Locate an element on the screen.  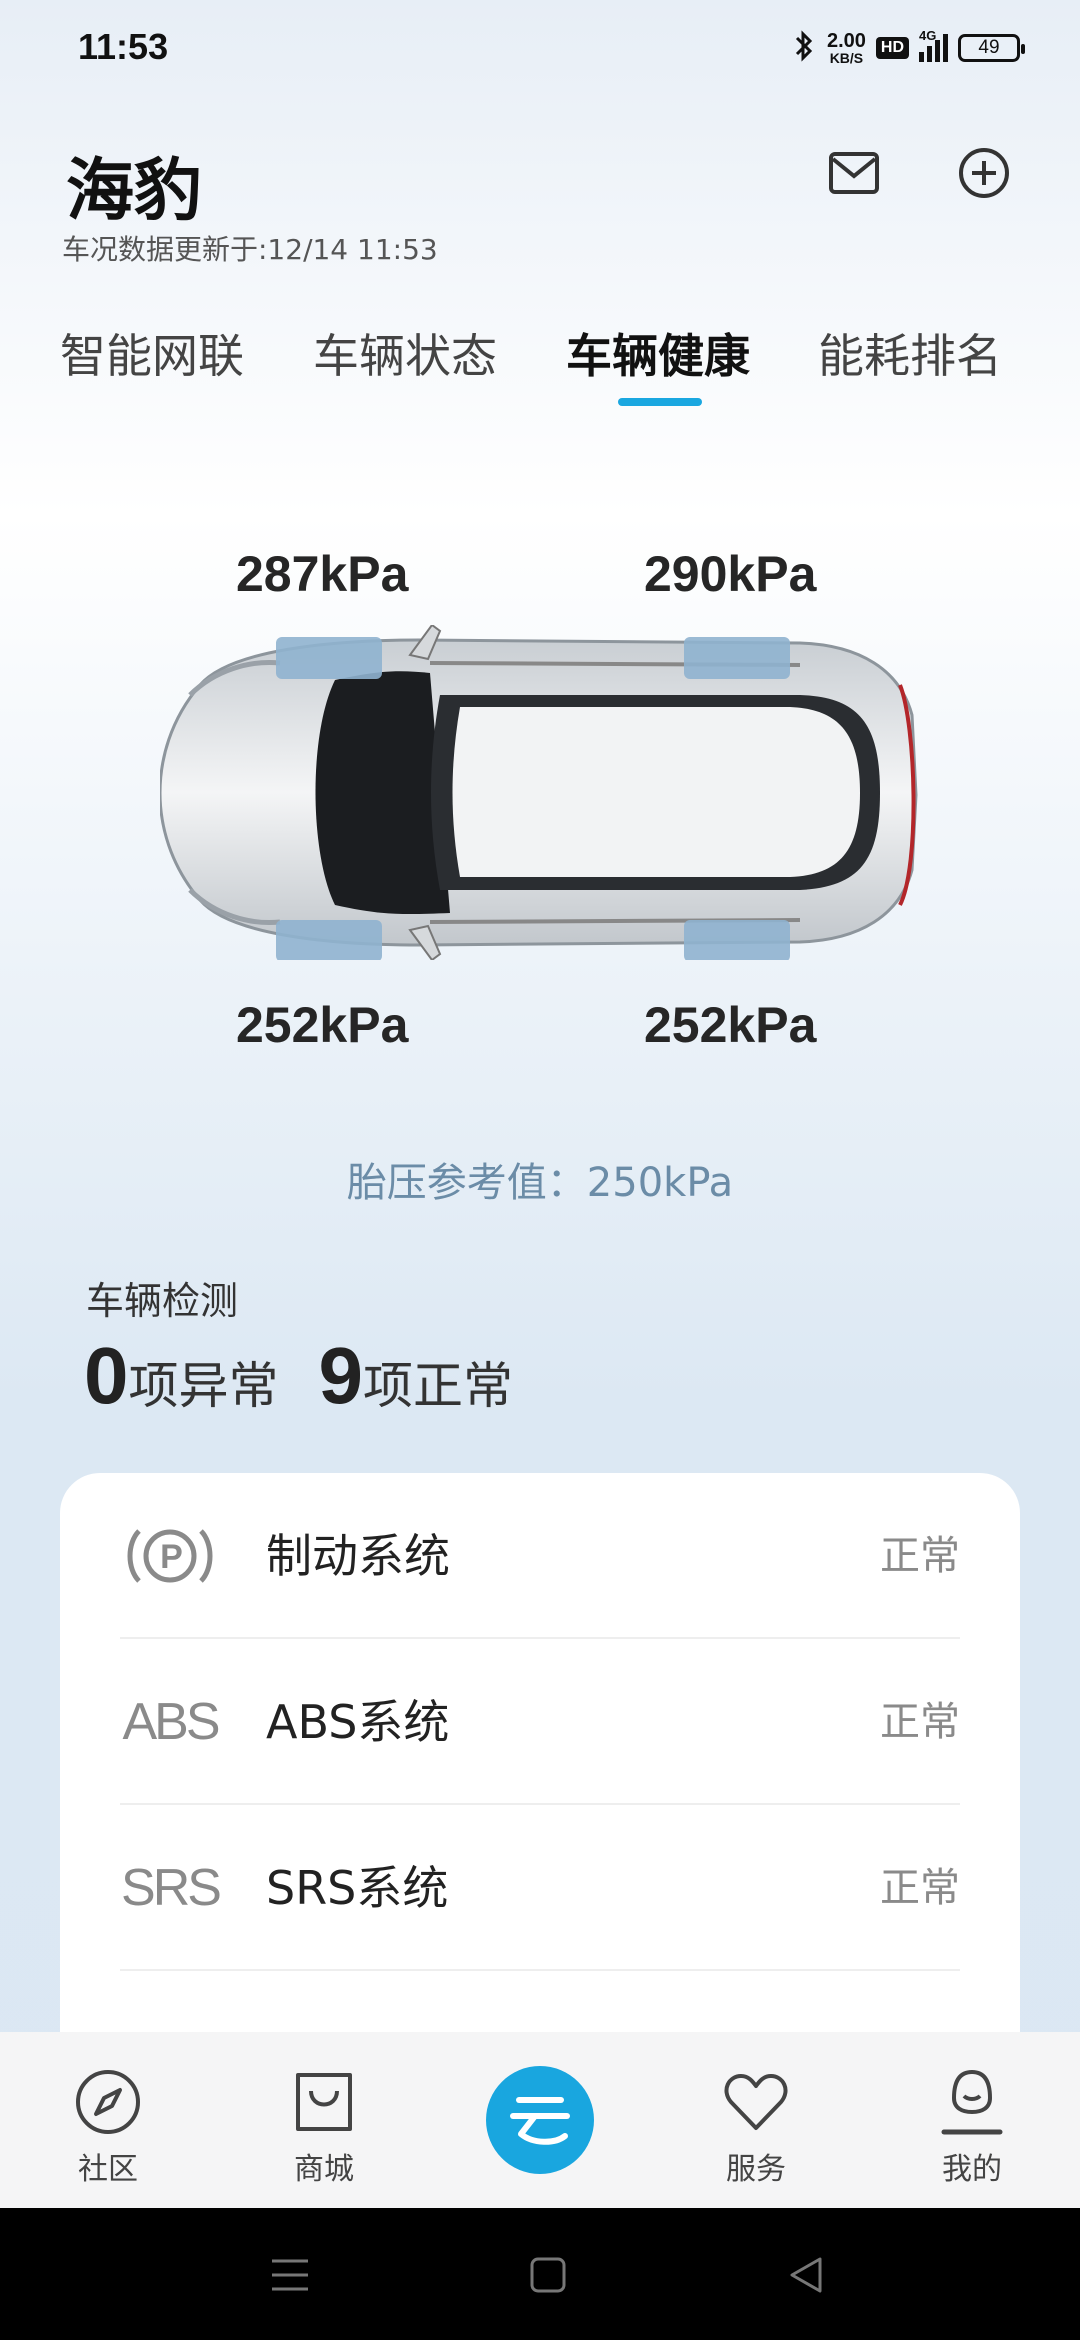
car-top-view is located at coordinates (539, 792).